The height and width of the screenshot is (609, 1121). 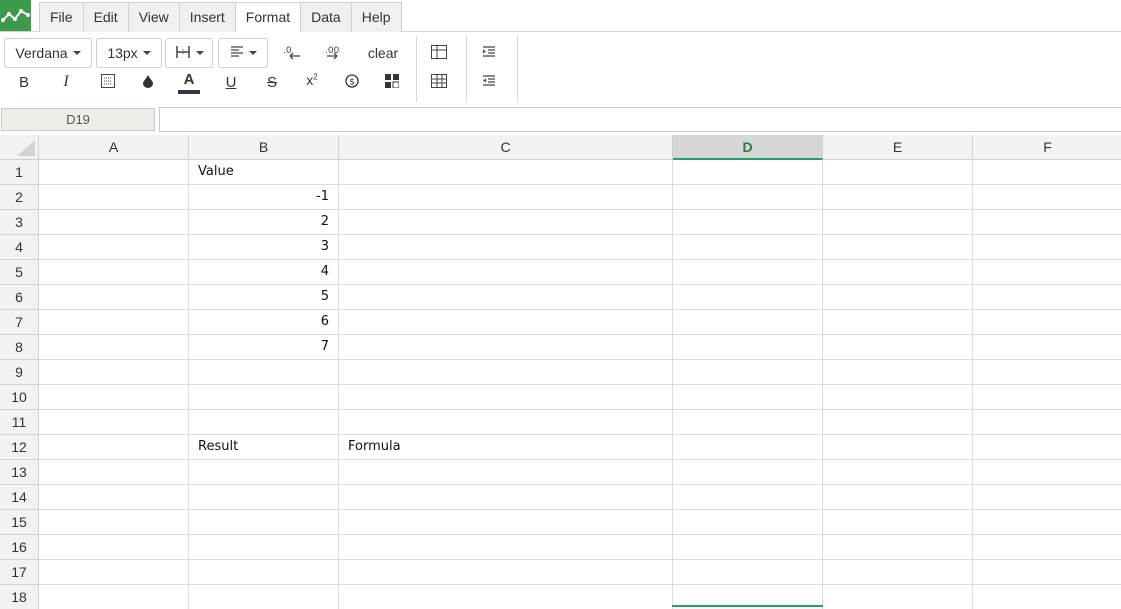 What do you see at coordinates (1047, 397) in the screenshot?
I see `cell-f10` at bounding box center [1047, 397].